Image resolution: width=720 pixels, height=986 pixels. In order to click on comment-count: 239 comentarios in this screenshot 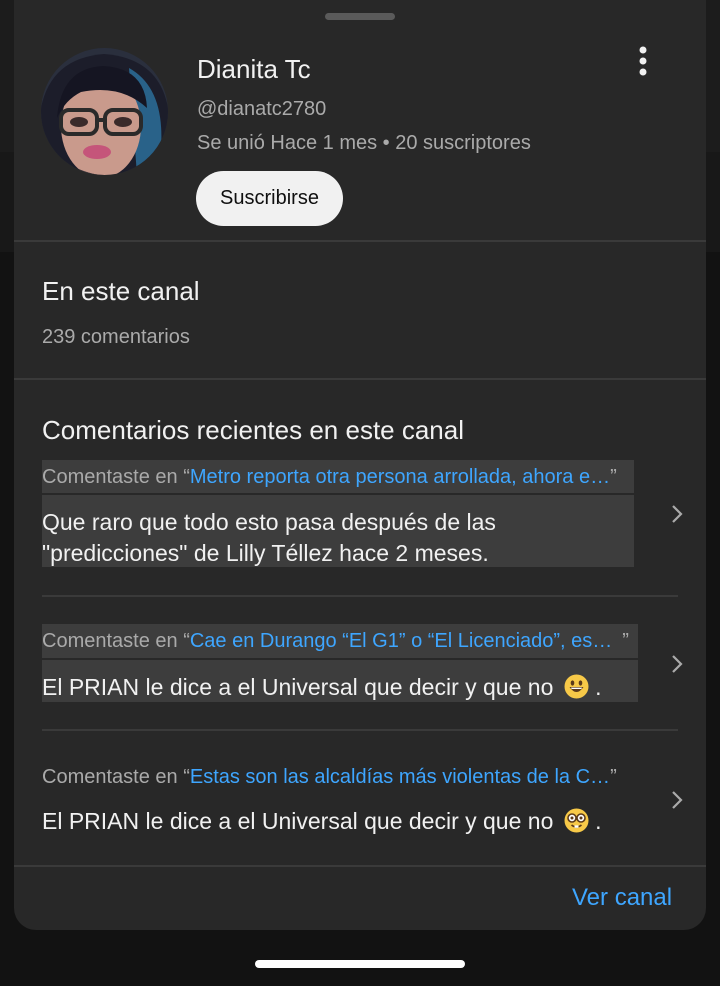, I will do `click(116, 337)`.